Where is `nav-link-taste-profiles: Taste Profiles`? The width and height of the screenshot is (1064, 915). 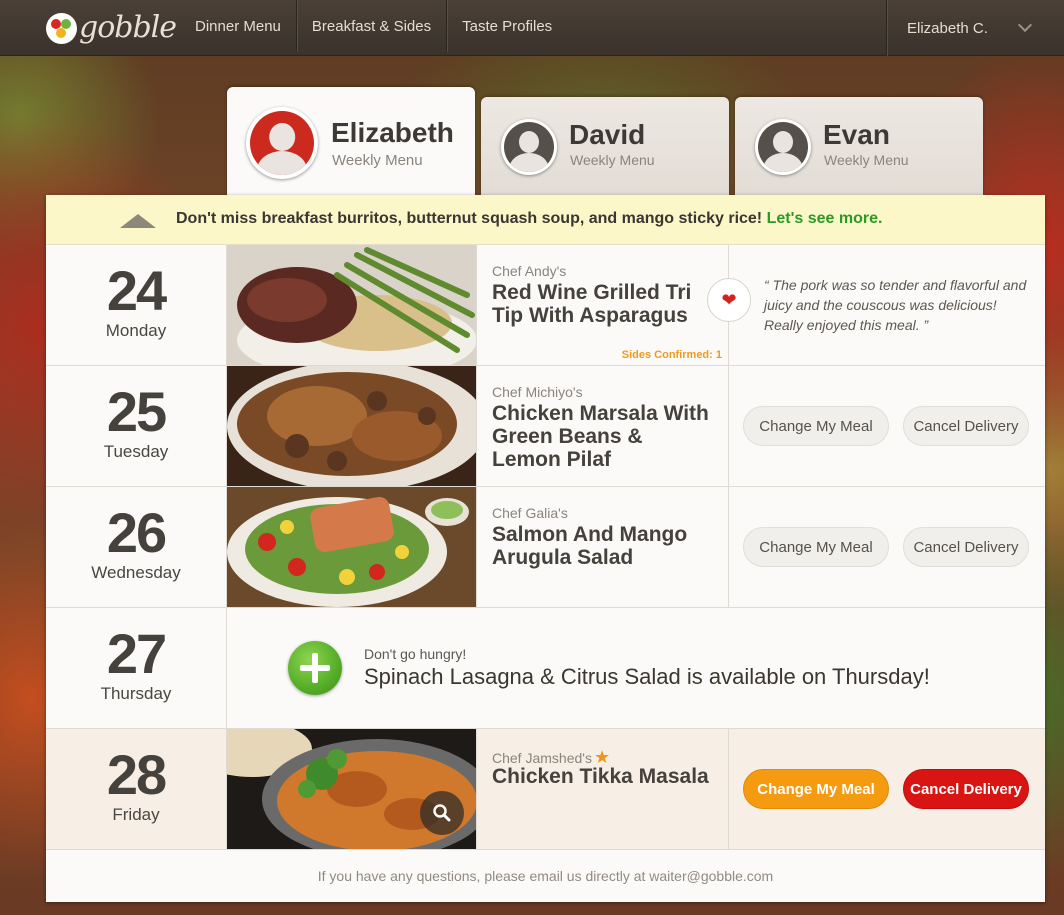 nav-link-taste-profiles: Taste Profiles is located at coordinates (507, 26).